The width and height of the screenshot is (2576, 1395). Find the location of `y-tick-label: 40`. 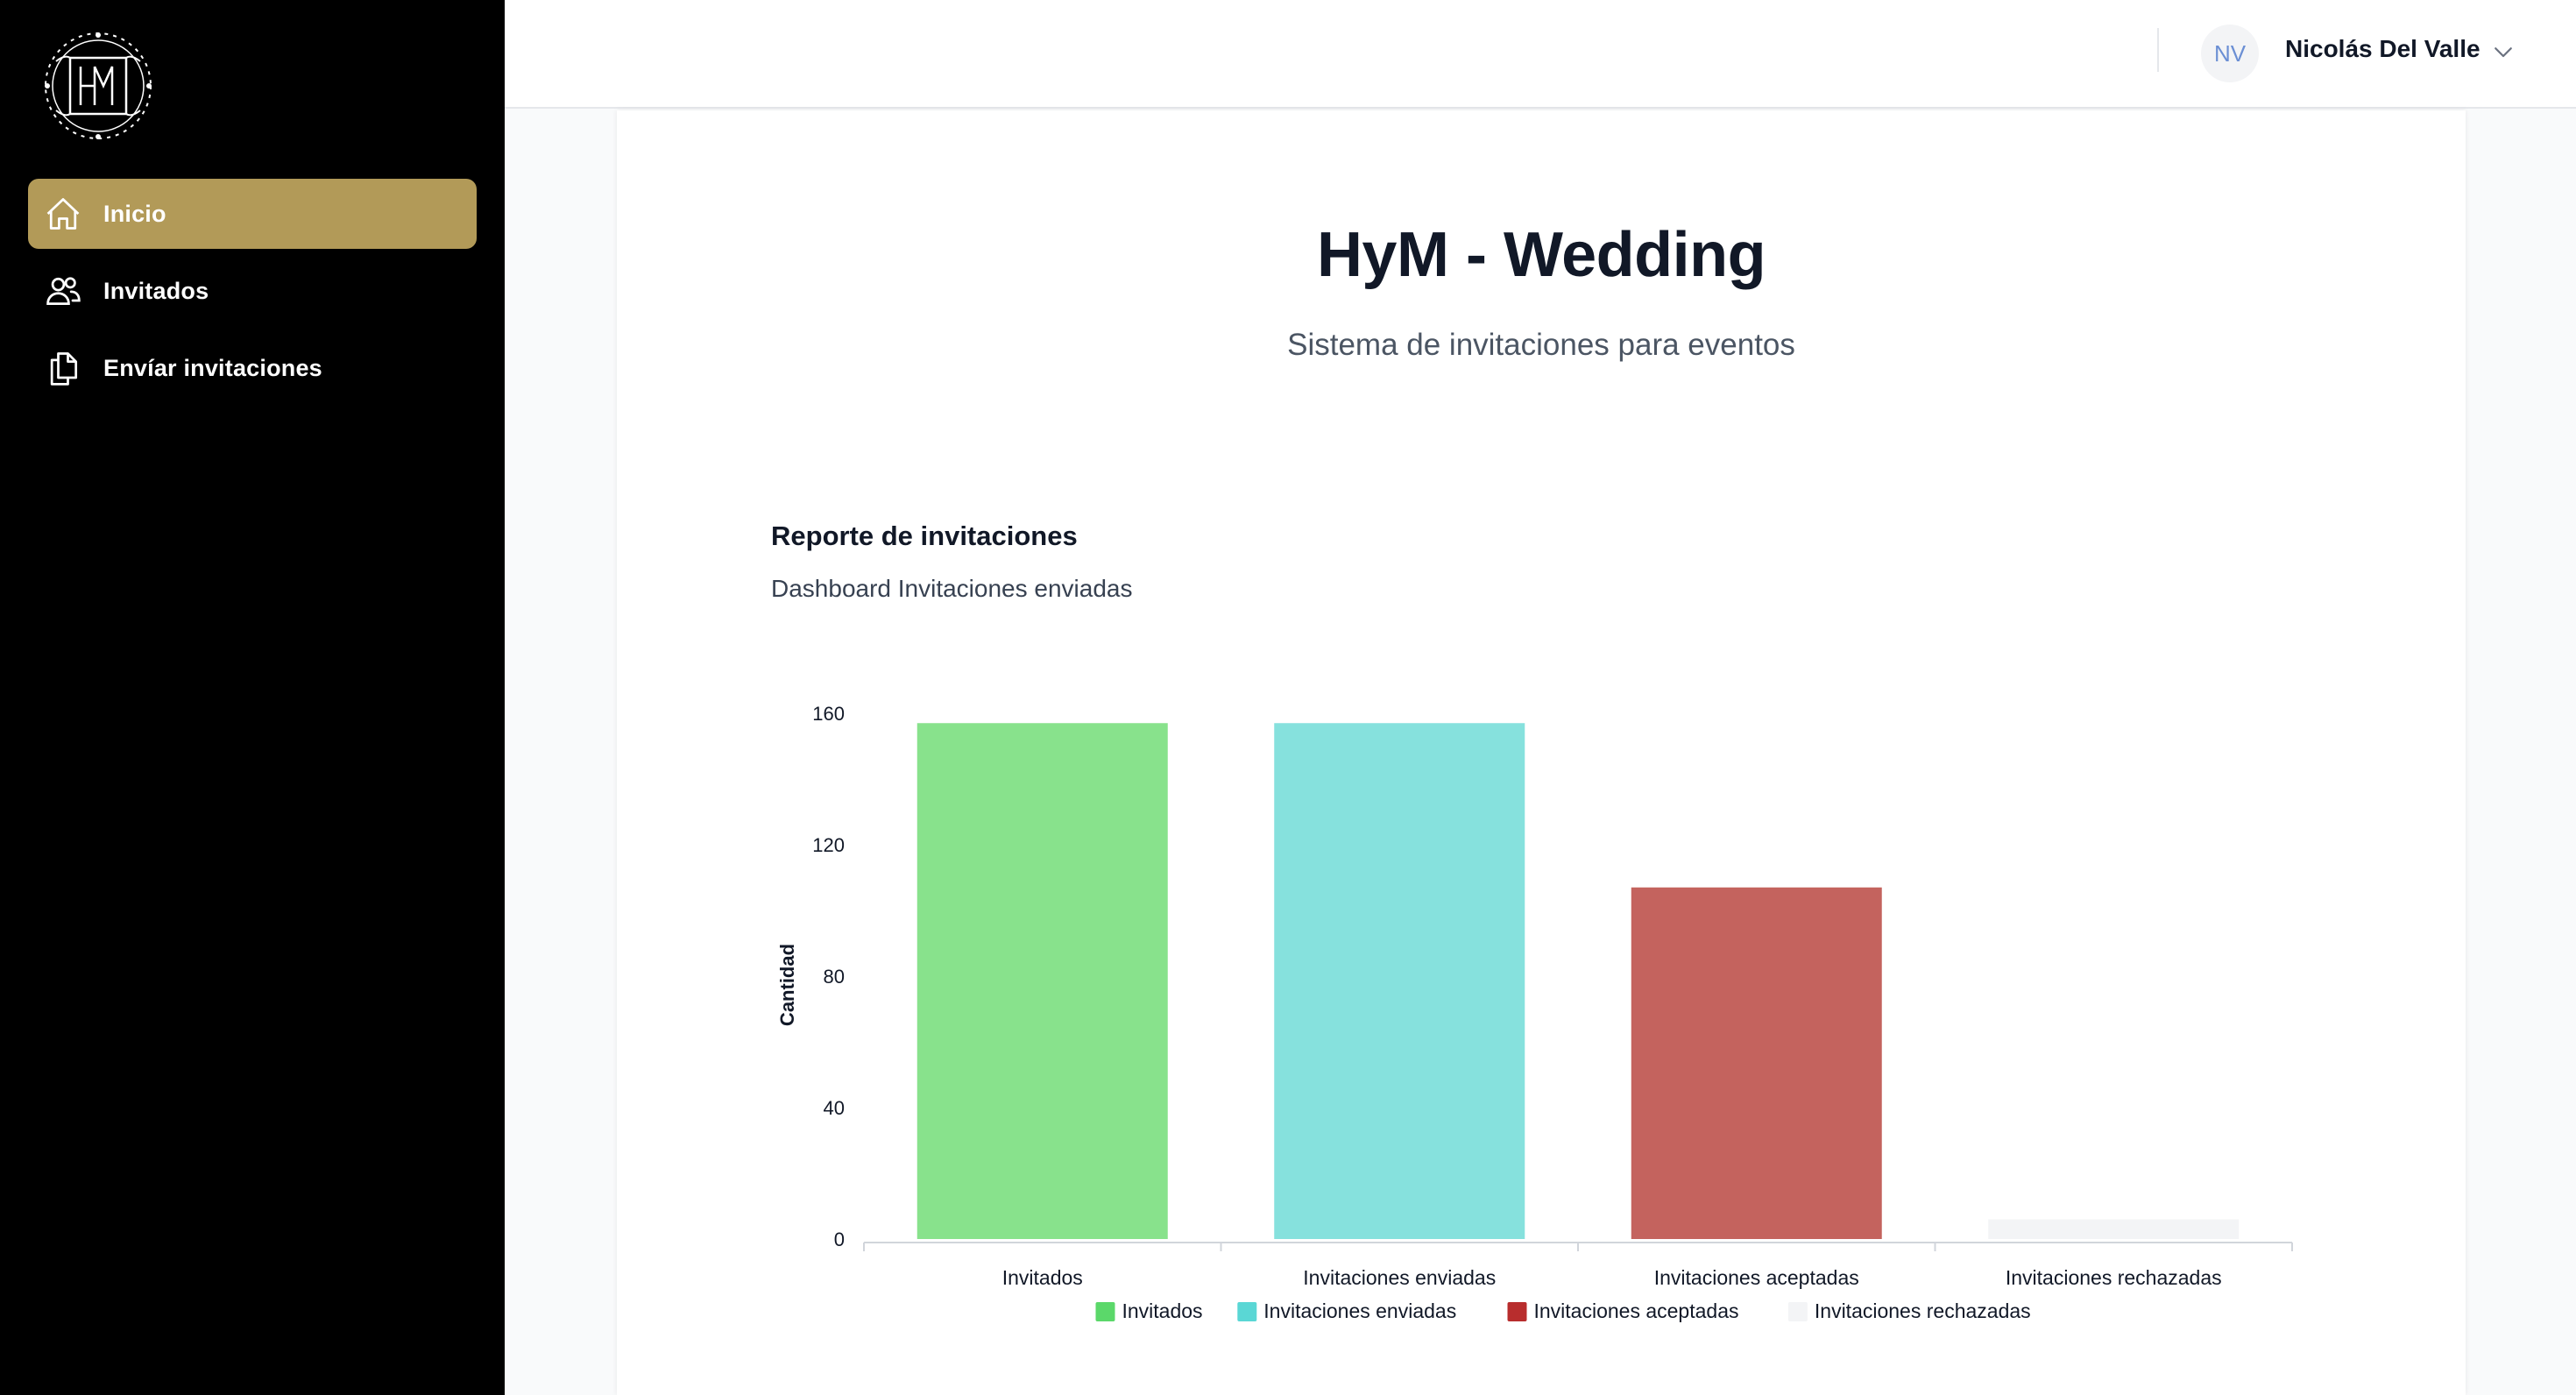

y-tick-label: 40 is located at coordinates (834, 1108).